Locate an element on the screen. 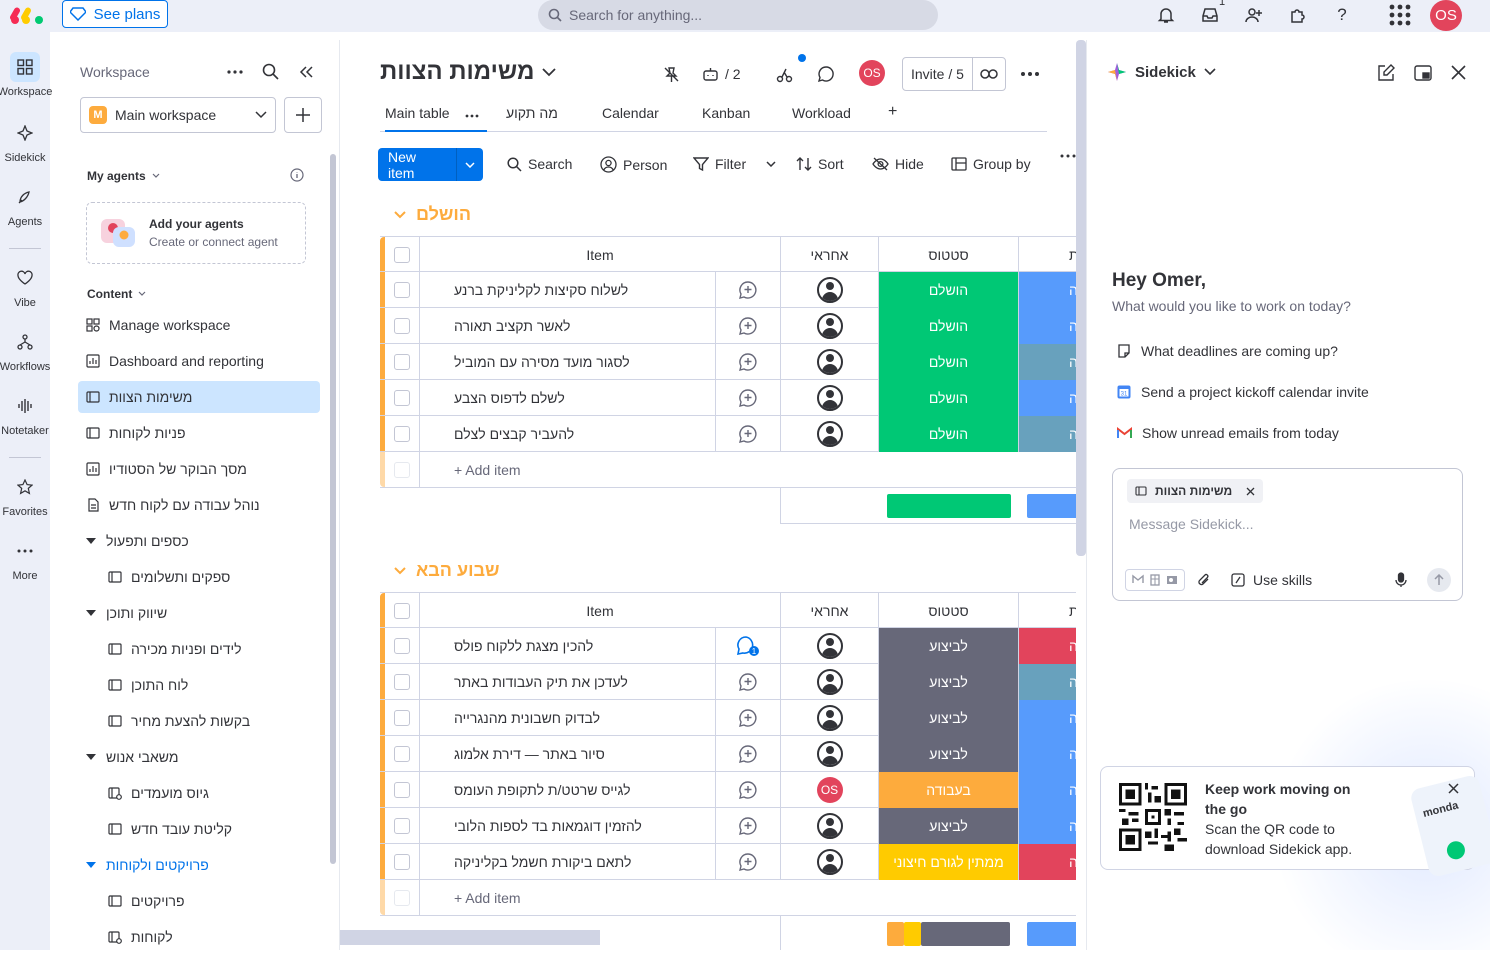 This screenshot has height=953, width=1490. item-name: לשלם לדפוס הצבע is located at coordinates (509, 398).